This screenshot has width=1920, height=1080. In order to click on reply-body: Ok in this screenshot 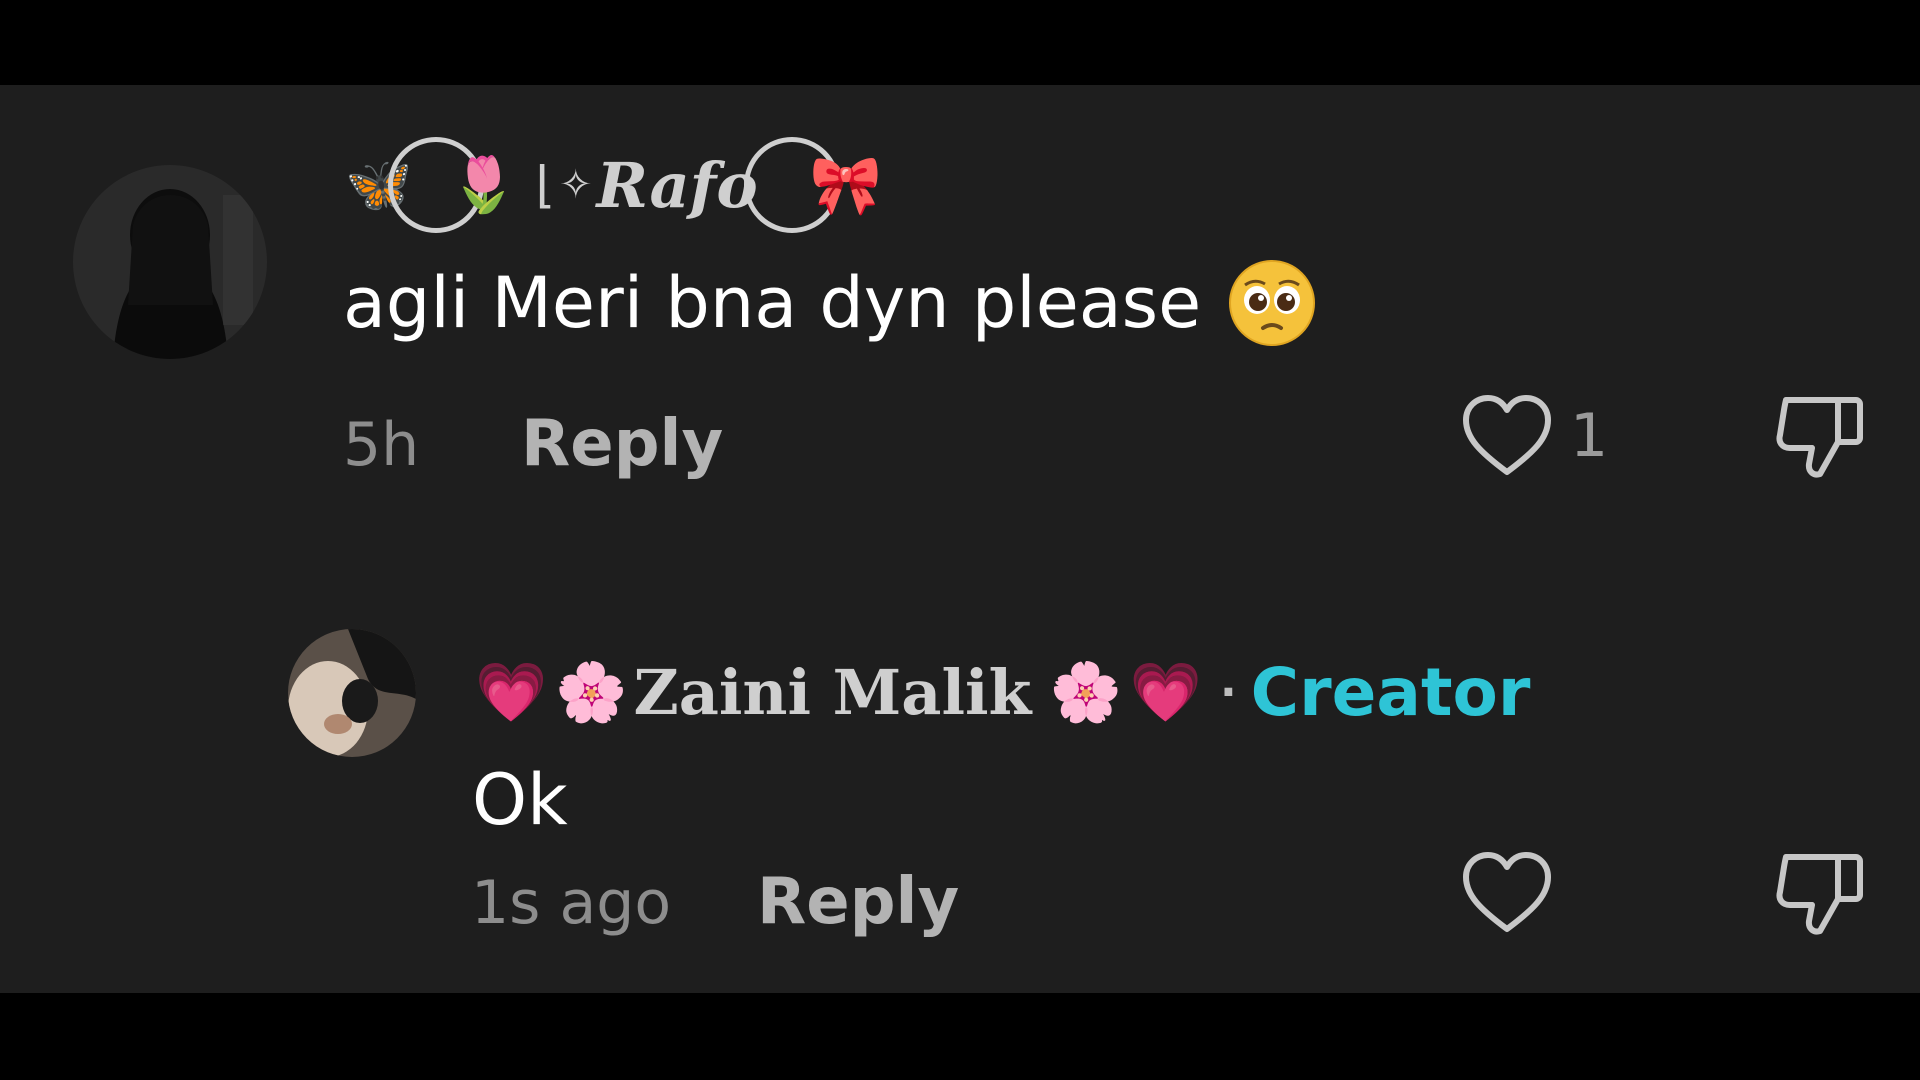, I will do `click(520, 800)`.